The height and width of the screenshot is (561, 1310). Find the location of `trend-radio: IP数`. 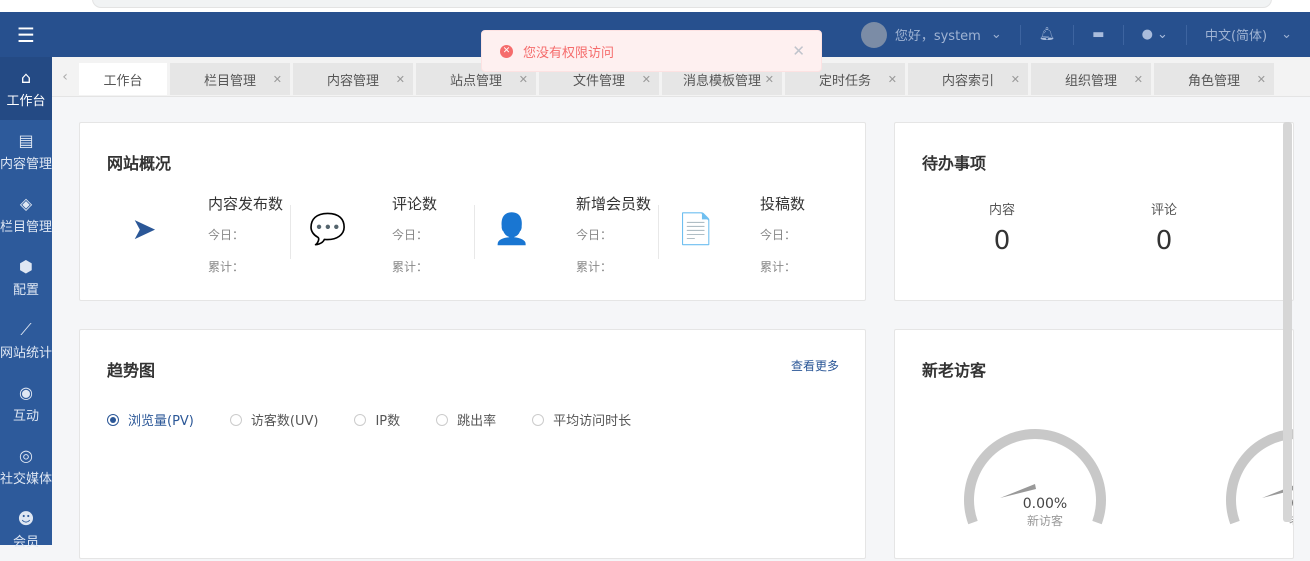

trend-radio: IP数 is located at coordinates (377, 419).